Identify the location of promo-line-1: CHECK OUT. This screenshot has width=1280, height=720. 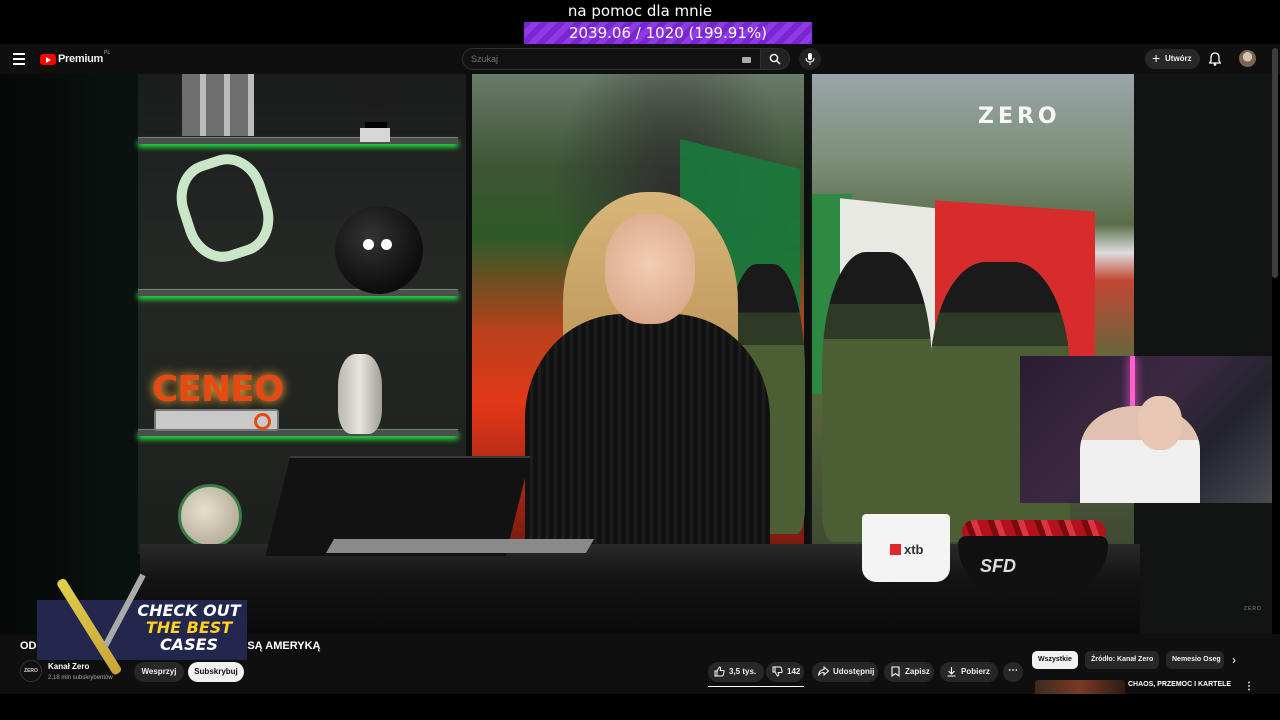
(189, 610).